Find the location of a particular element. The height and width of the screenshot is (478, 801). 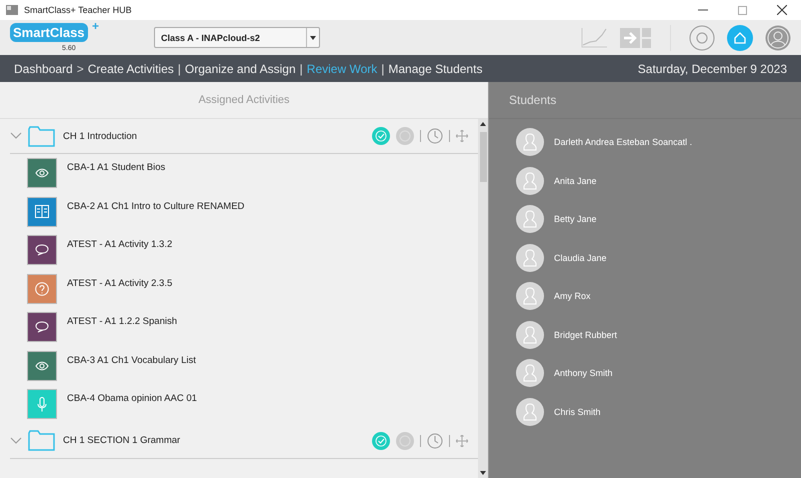

nav-link: Manage Students is located at coordinates (435, 69).